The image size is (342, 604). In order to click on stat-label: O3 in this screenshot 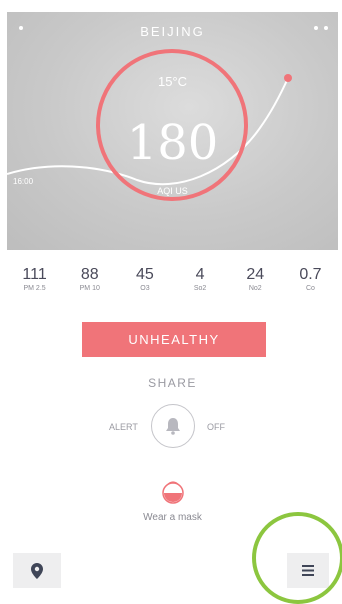, I will do `click(145, 288)`.